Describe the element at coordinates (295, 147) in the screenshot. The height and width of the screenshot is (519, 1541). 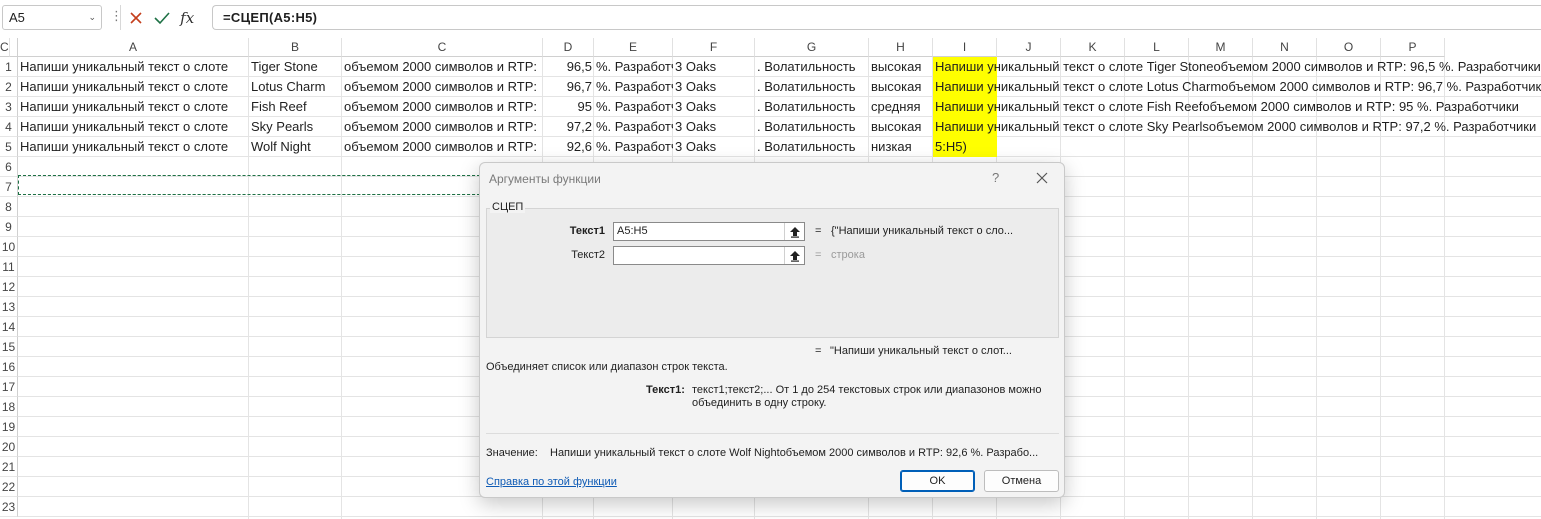
I see `cell-b5: Wolf Night` at that location.